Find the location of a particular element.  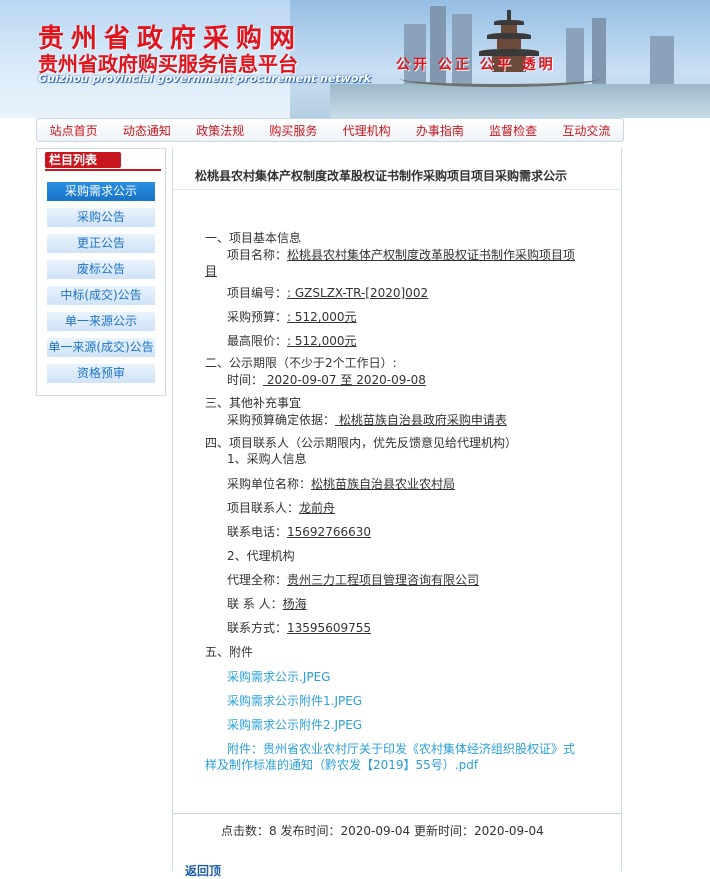

agent-value: 贵州三力工程项目管理咨询有限公司 is located at coordinates (383, 580).